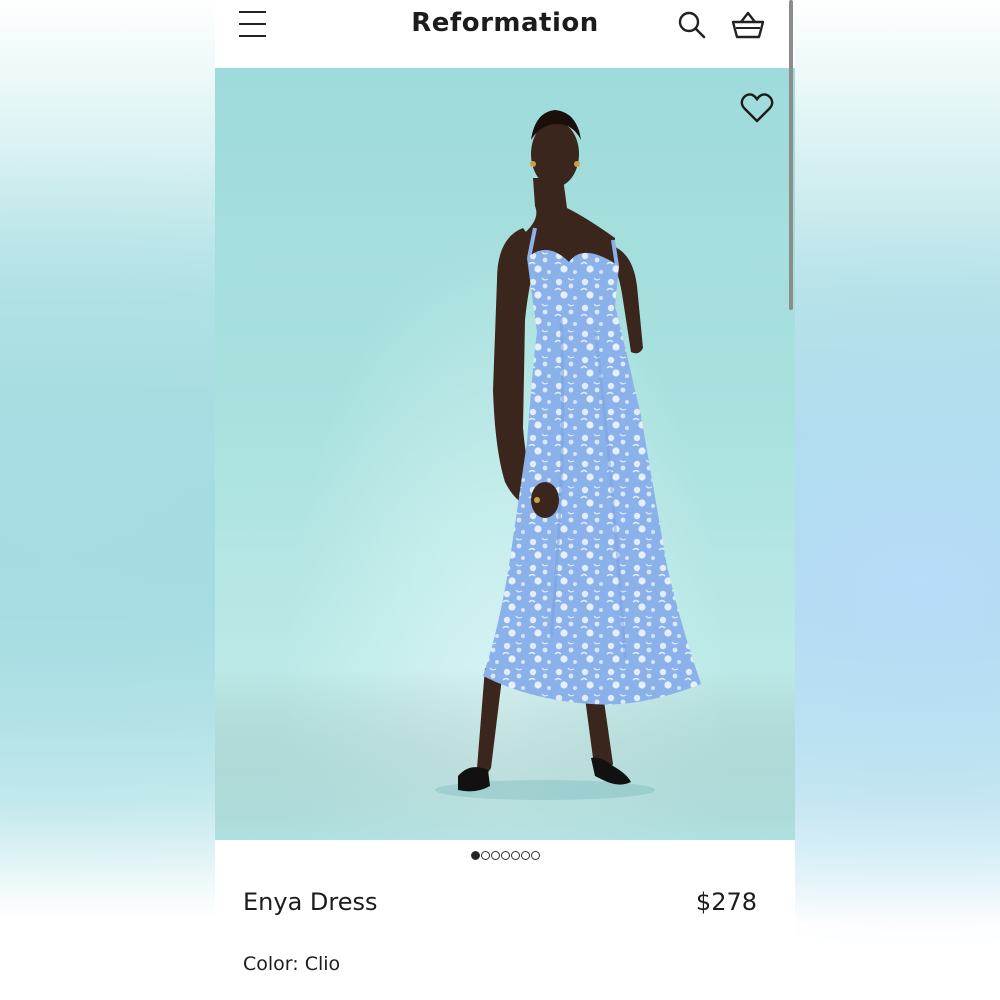  What do you see at coordinates (310, 902) in the screenshot?
I see `product-name: Enya Dress` at bounding box center [310, 902].